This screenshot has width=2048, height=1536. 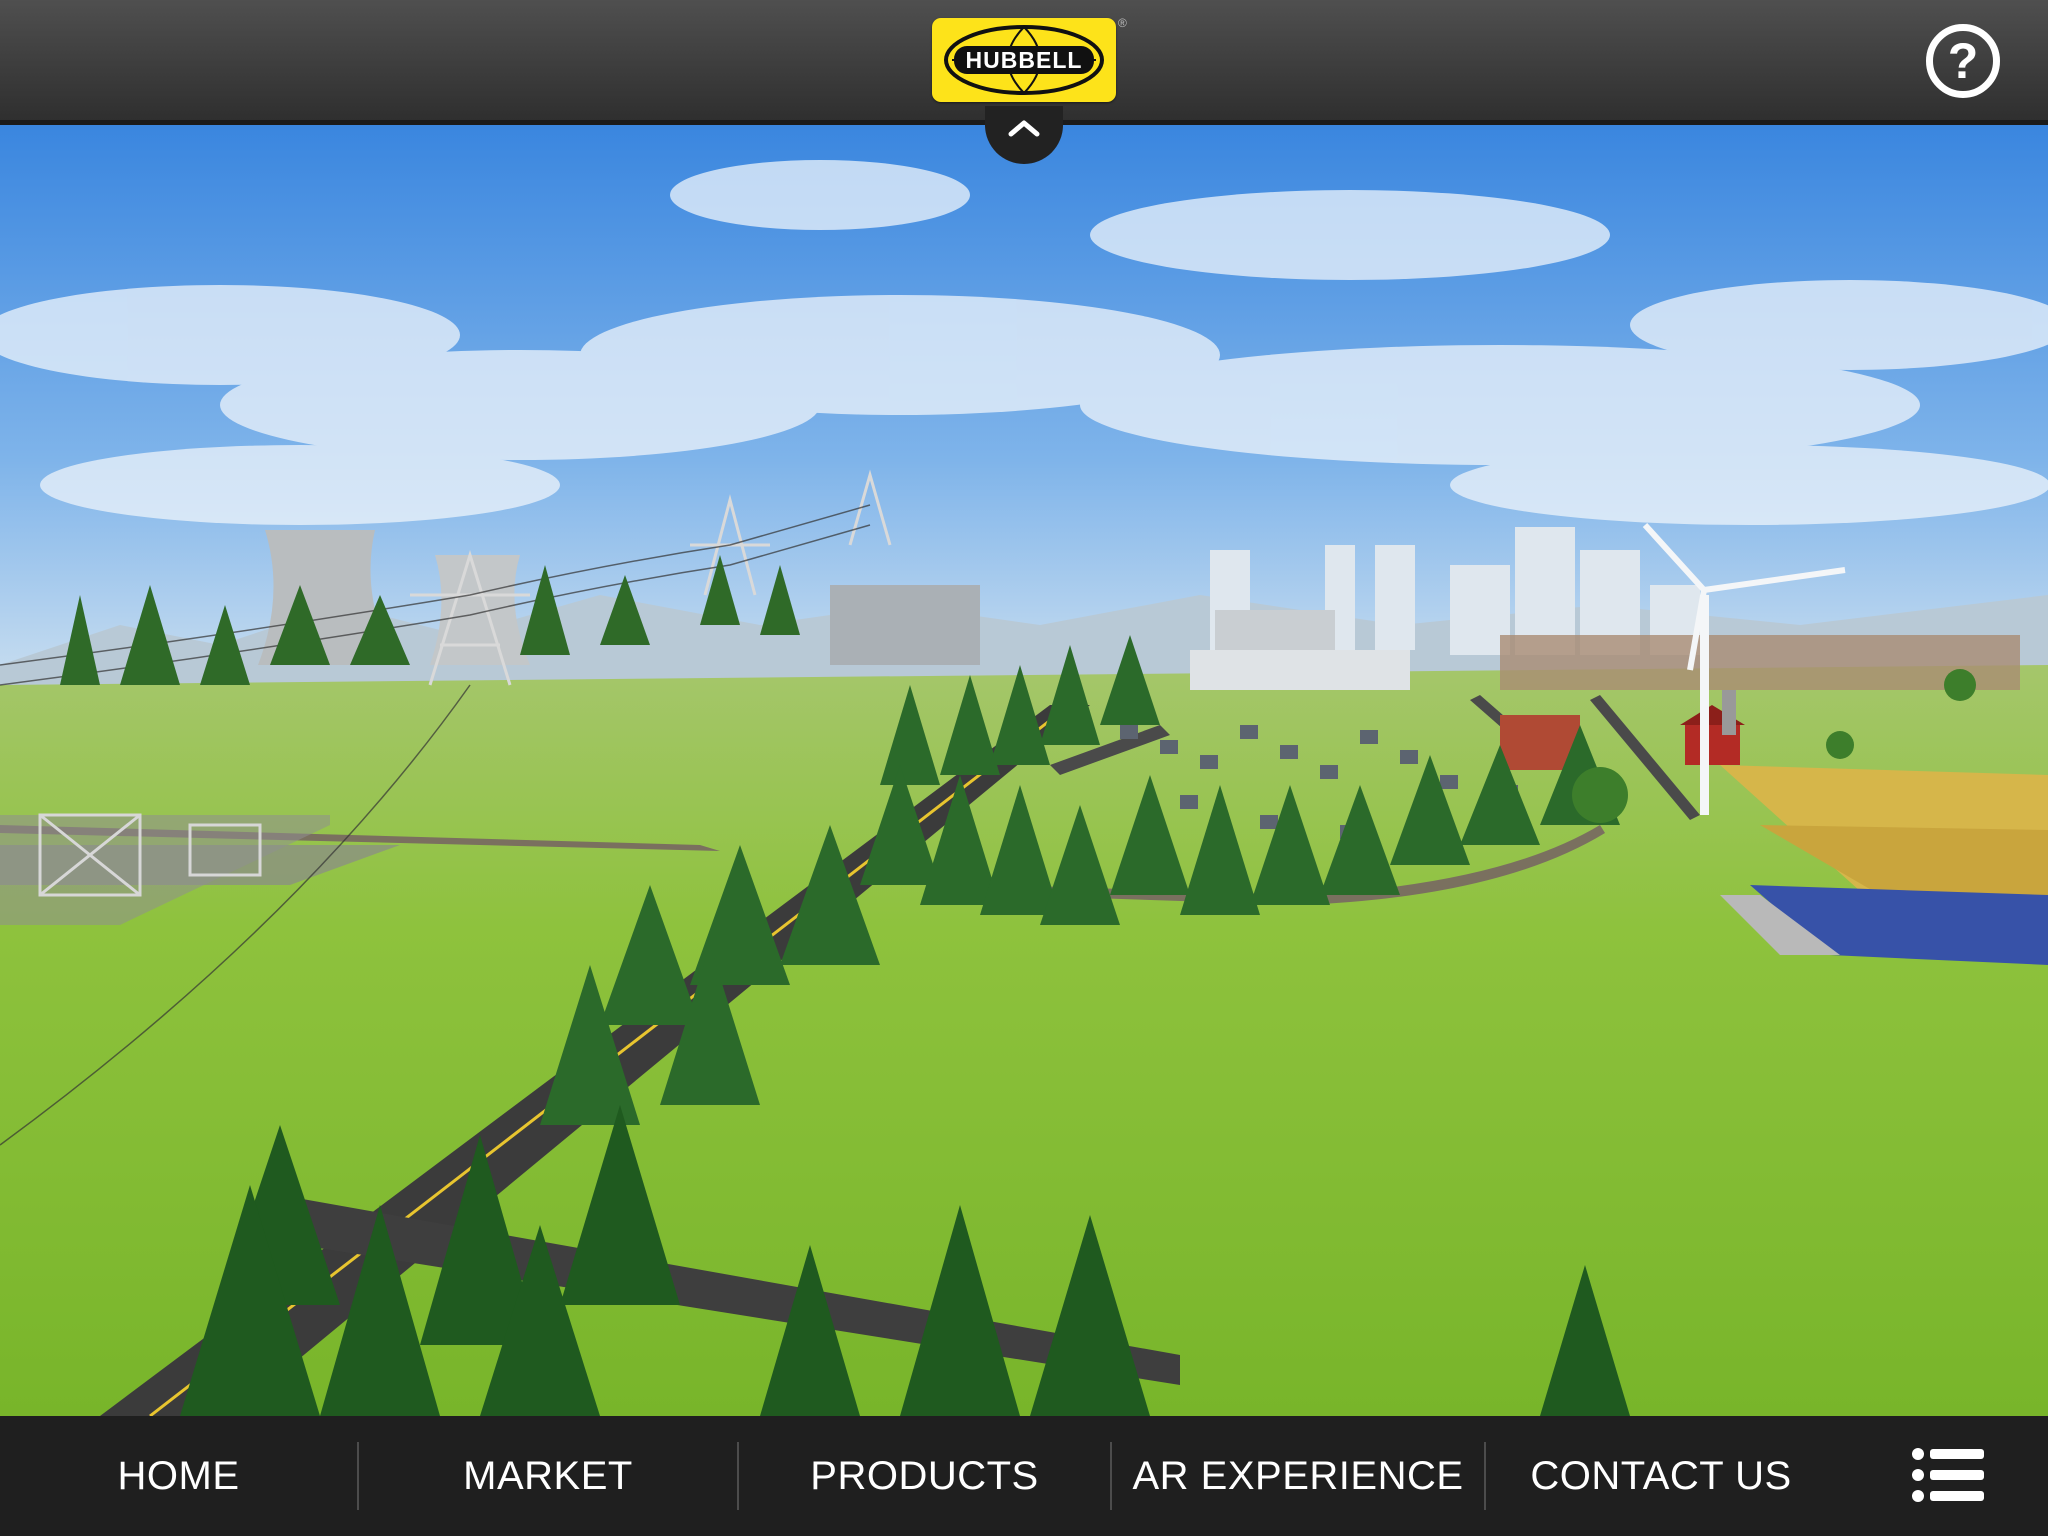 What do you see at coordinates (1024, 128) in the screenshot?
I see `chevron-up-icon` at bounding box center [1024, 128].